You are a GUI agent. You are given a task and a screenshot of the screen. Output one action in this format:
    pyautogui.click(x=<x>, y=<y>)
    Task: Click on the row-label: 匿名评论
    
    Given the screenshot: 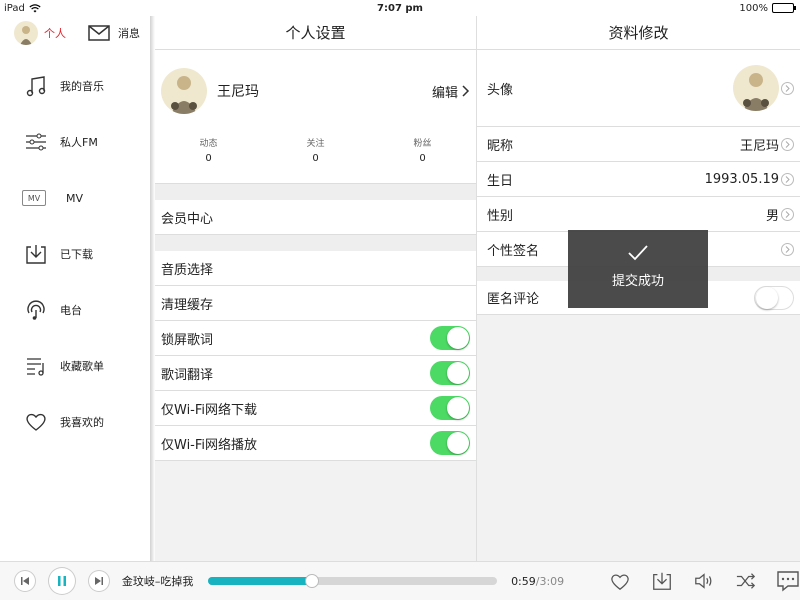 What is the action you would take?
    pyautogui.click(x=513, y=299)
    